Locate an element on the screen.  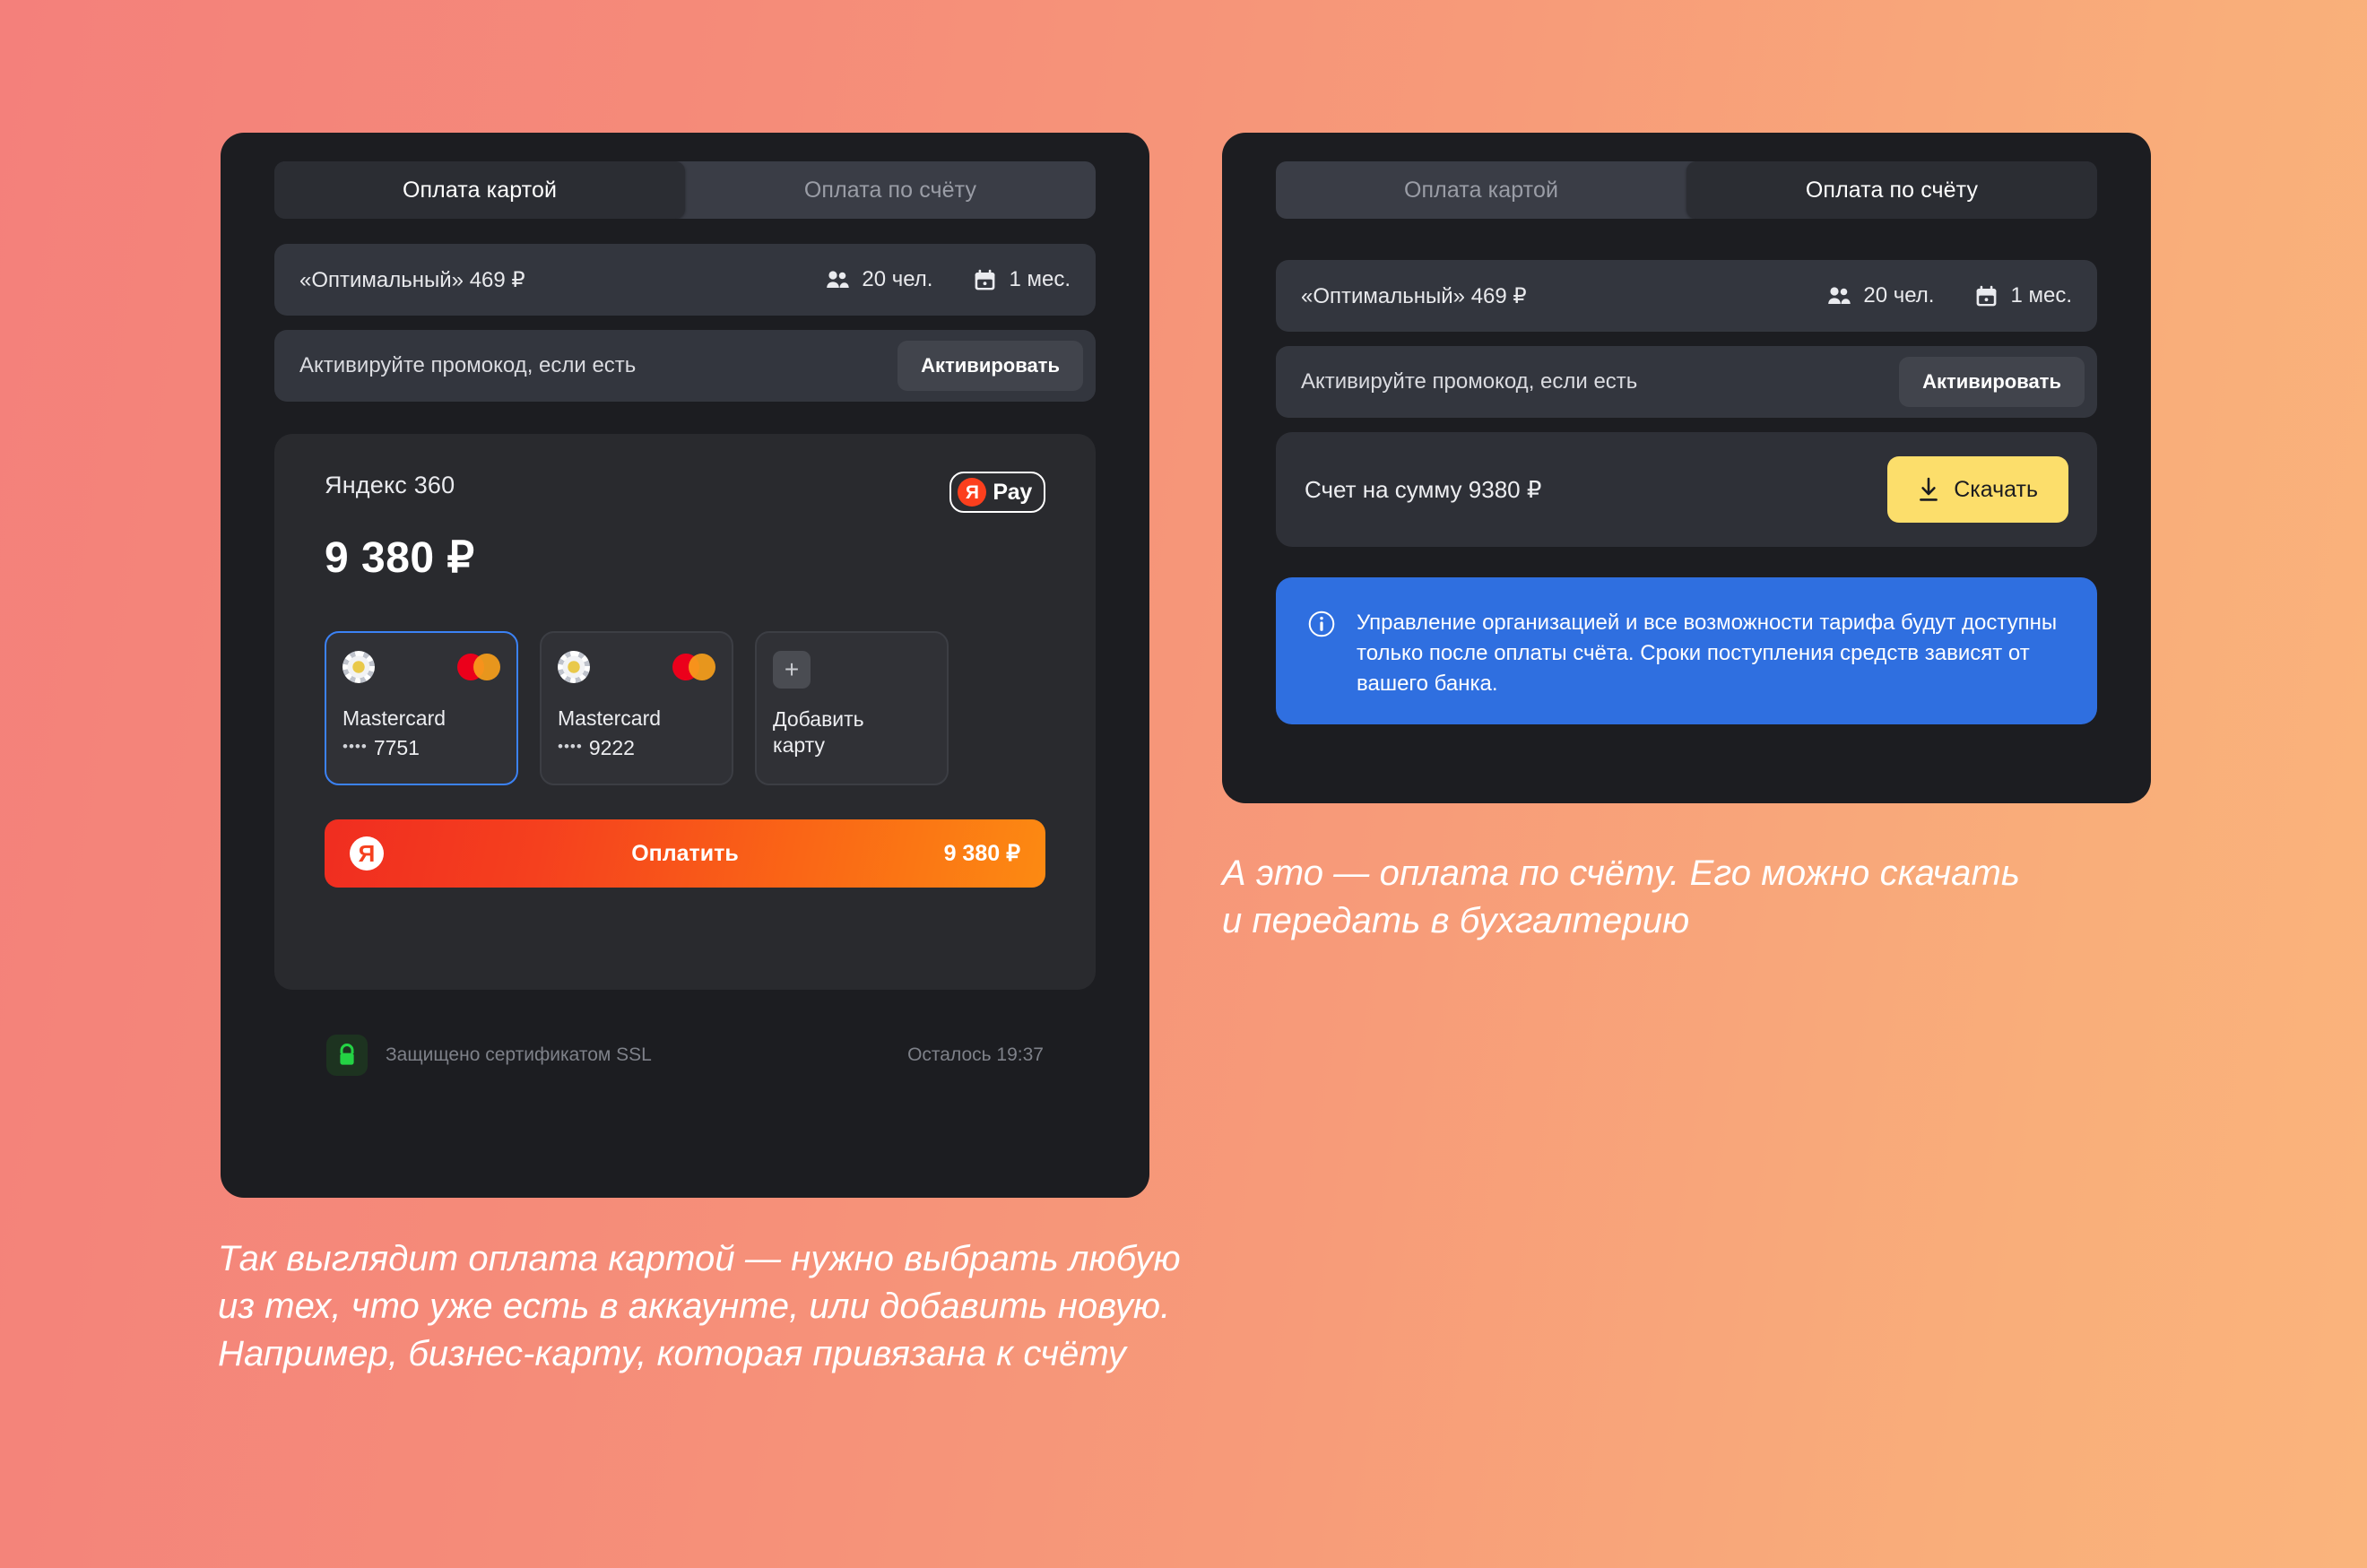
card-last4: 7751 is located at coordinates (396, 747).